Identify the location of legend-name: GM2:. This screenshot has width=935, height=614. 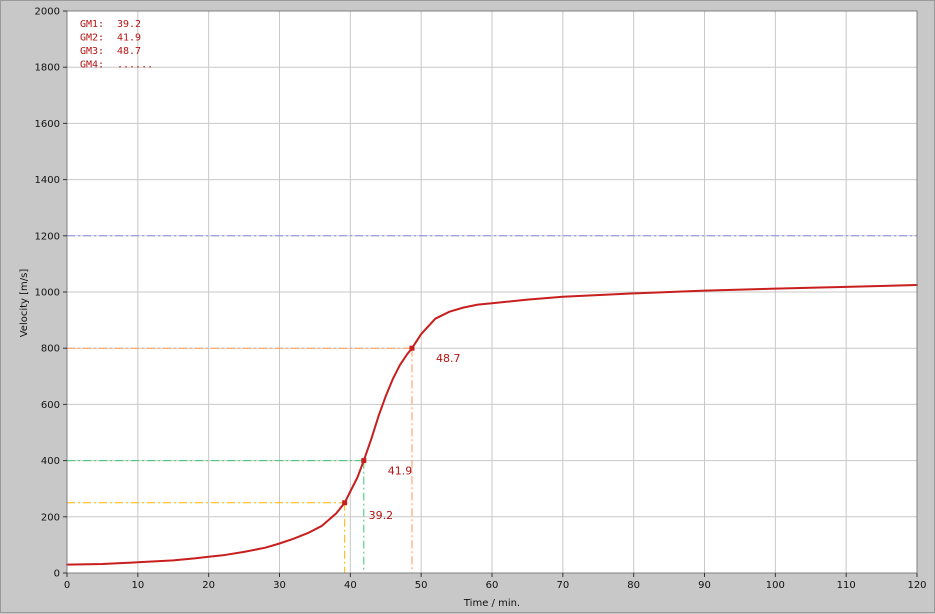
(92, 38).